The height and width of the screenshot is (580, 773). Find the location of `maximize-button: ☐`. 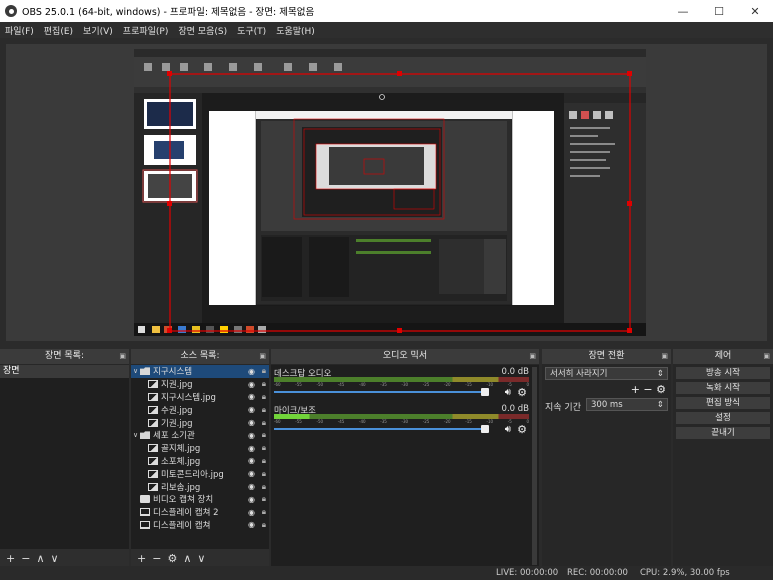

maximize-button: ☐ is located at coordinates (719, 11).